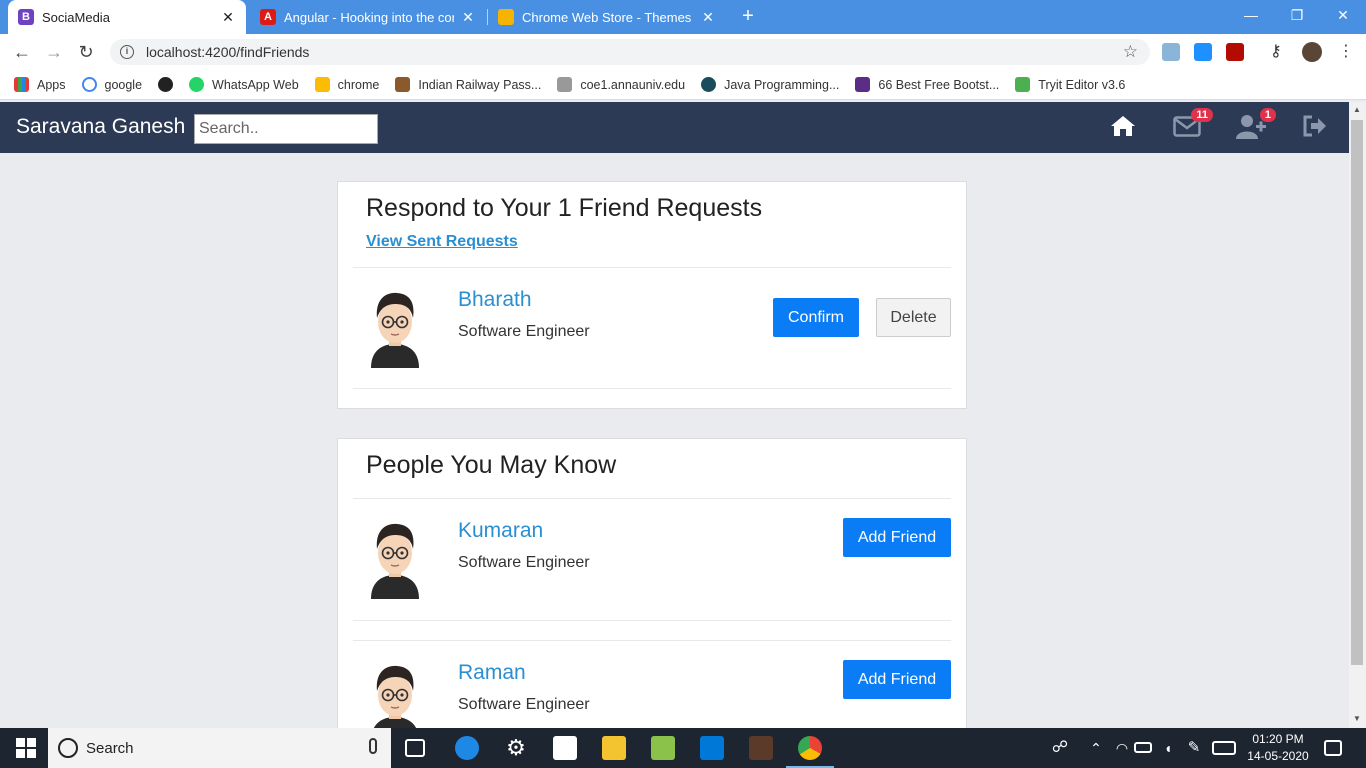 The image size is (1366, 768). I want to click on colorlib-icon, so click(863, 84).